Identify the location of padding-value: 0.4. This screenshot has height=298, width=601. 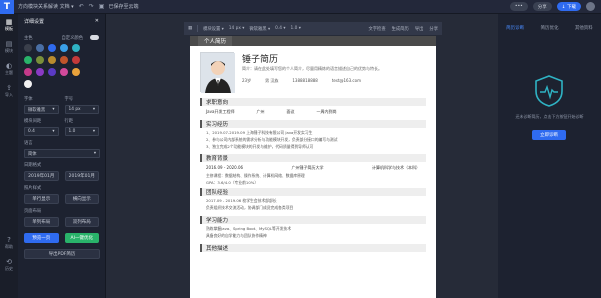
(31, 131).